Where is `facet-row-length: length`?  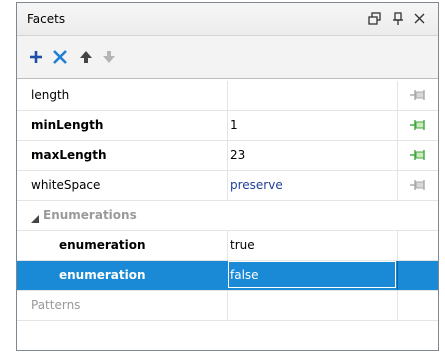 facet-row-length: length is located at coordinates (227, 96).